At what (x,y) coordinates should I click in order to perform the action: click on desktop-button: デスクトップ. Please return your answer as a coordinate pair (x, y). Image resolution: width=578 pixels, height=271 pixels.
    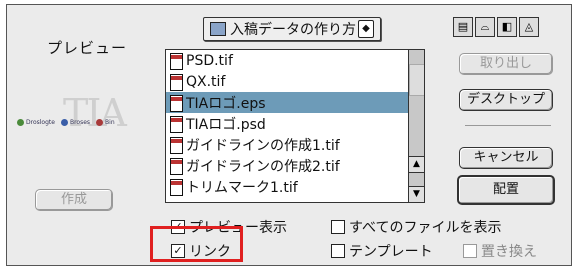
    Looking at the image, I should click on (506, 100).